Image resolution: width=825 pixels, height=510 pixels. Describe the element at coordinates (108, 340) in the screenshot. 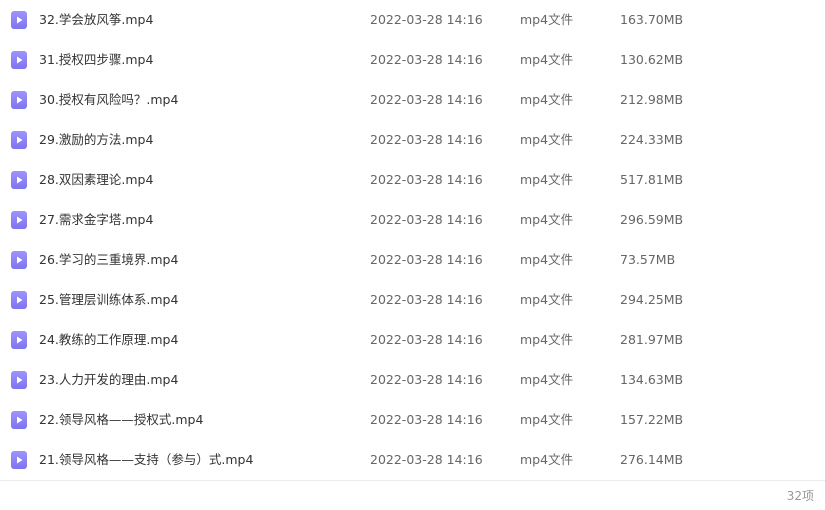

I see `file-name: 24.教练的工作原理.mp4` at that location.